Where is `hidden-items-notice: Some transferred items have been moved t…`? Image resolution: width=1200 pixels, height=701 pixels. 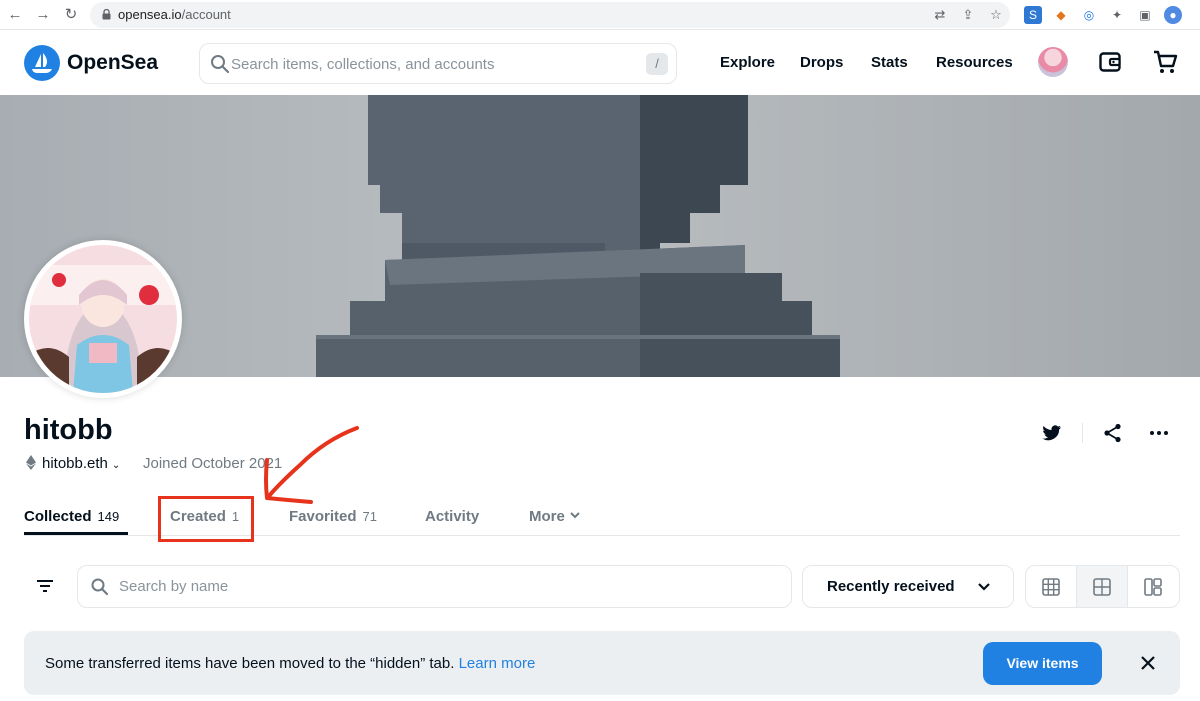 hidden-items-notice: Some transferred items have been moved t… is located at coordinates (602, 663).